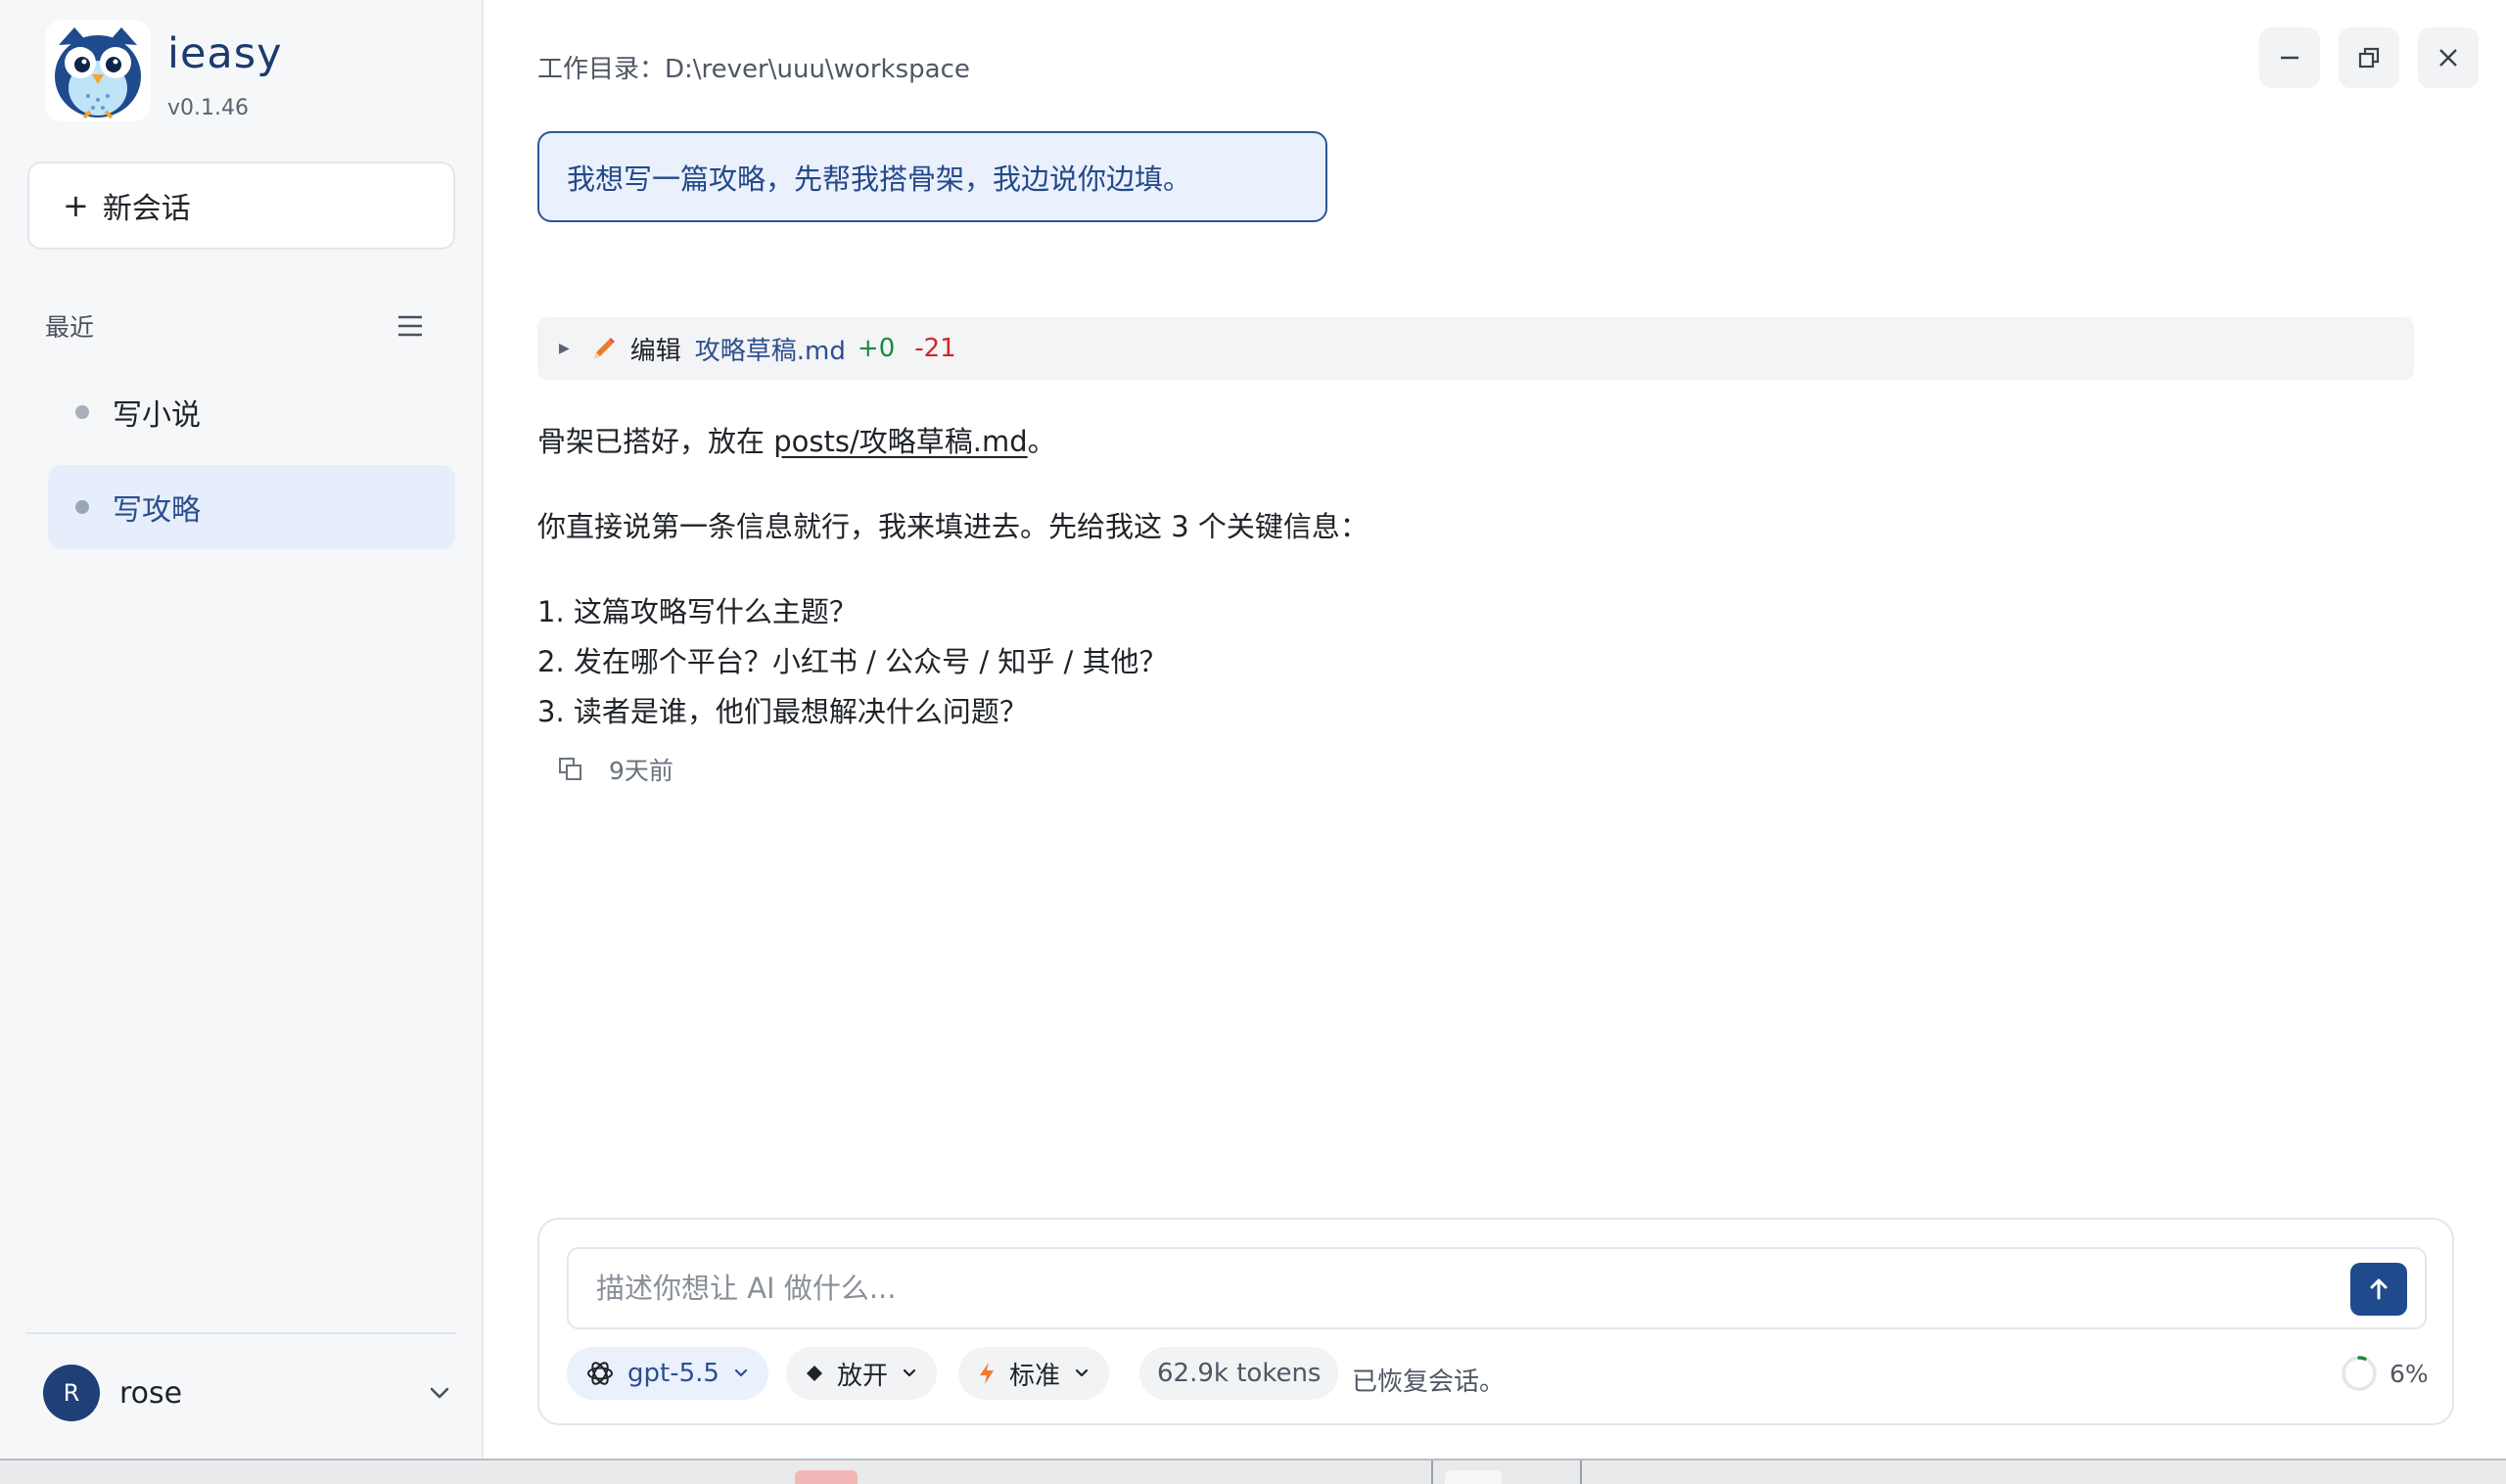 The image size is (2506, 1484). I want to click on session-label: 写攻略, so click(157, 510).